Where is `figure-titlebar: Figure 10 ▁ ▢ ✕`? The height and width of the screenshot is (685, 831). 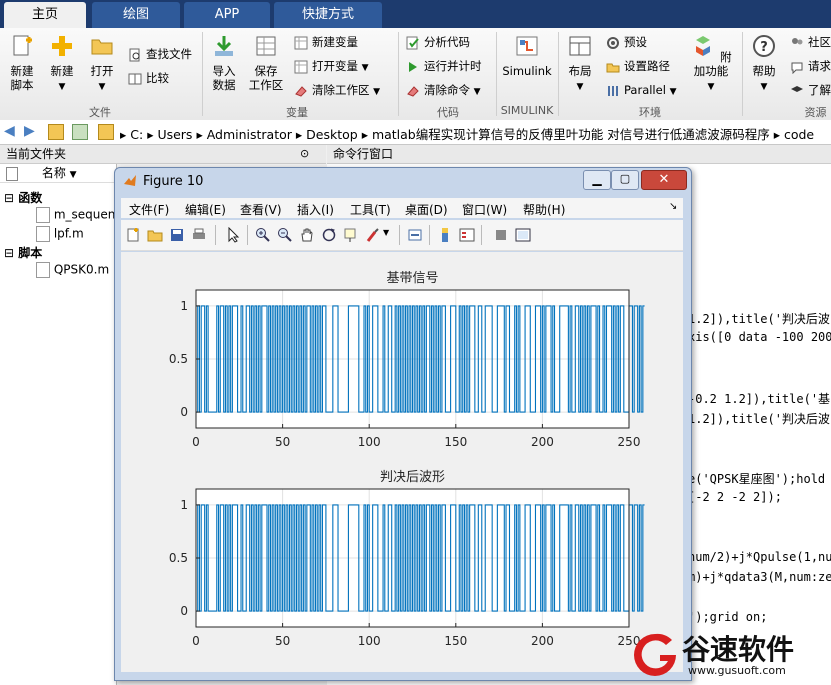 figure-titlebar: Figure 10 ▁ ▢ ✕ is located at coordinates (403, 181).